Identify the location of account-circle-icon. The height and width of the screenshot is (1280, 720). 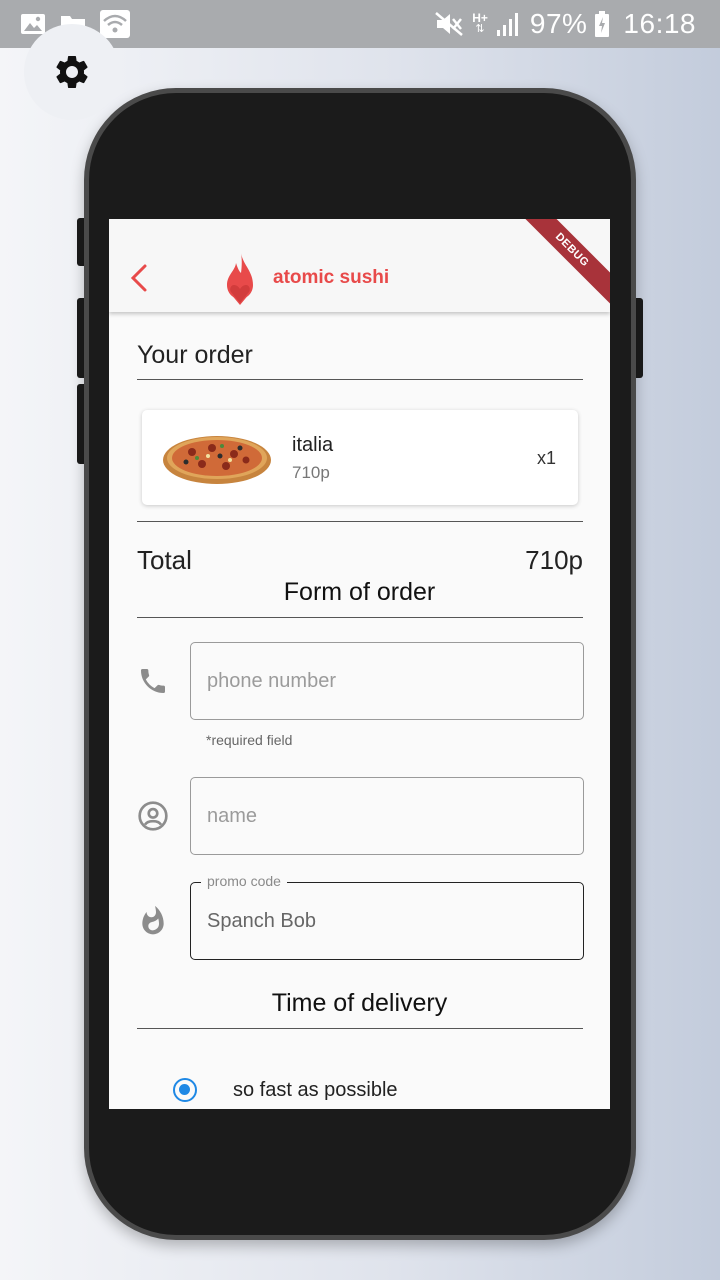
(153, 816).